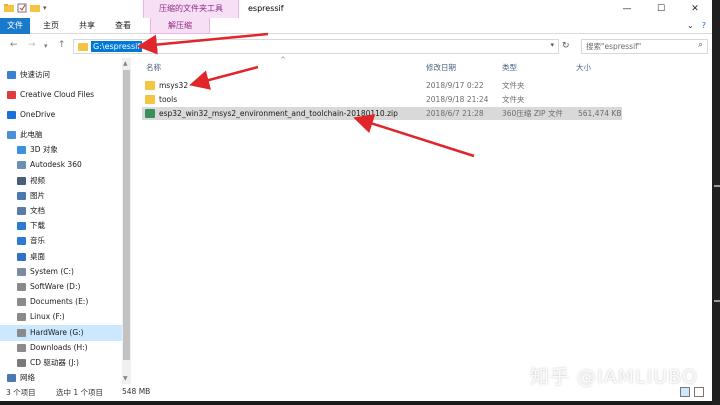 The height and width of the screenshot is (405, 720). Describe the element at coordinates (38, 114) in the screenshot. I see `nav-item-label: OneDrive` at that location.